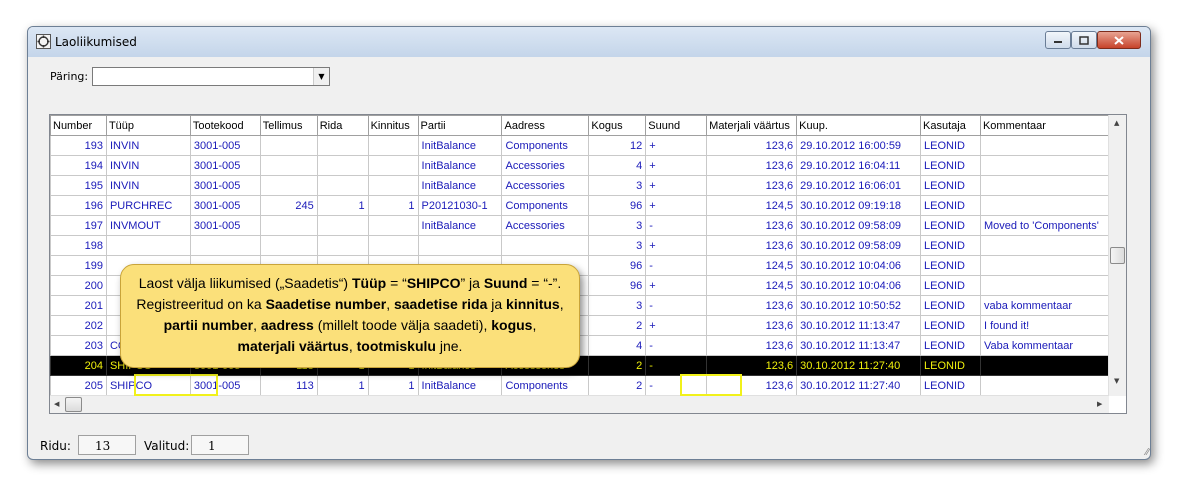  I want to click on table-cell: 199, so click(78, 265).